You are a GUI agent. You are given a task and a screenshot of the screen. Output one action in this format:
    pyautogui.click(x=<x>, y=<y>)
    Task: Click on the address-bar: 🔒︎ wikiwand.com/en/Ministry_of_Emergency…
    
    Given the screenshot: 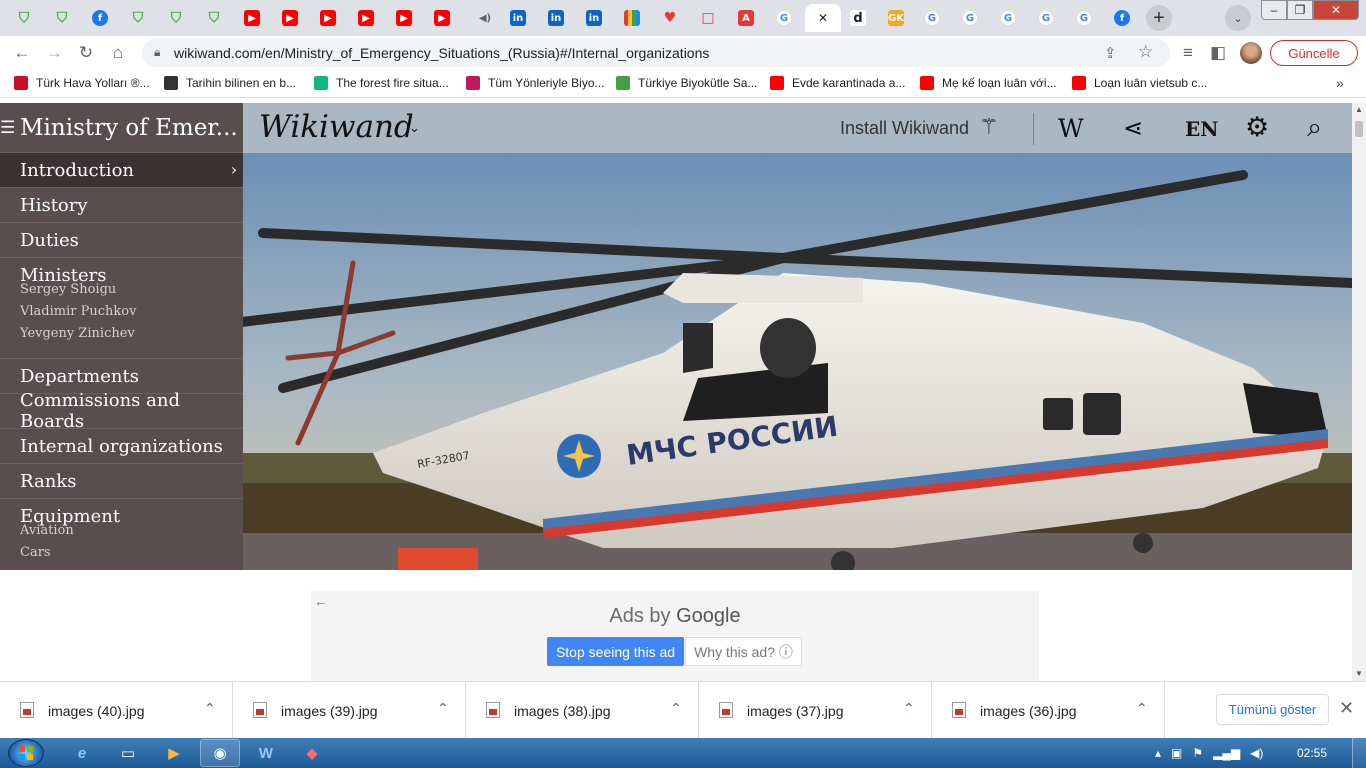 What is the action you would take?
    pyautogui.click(x=656, y=53)
    